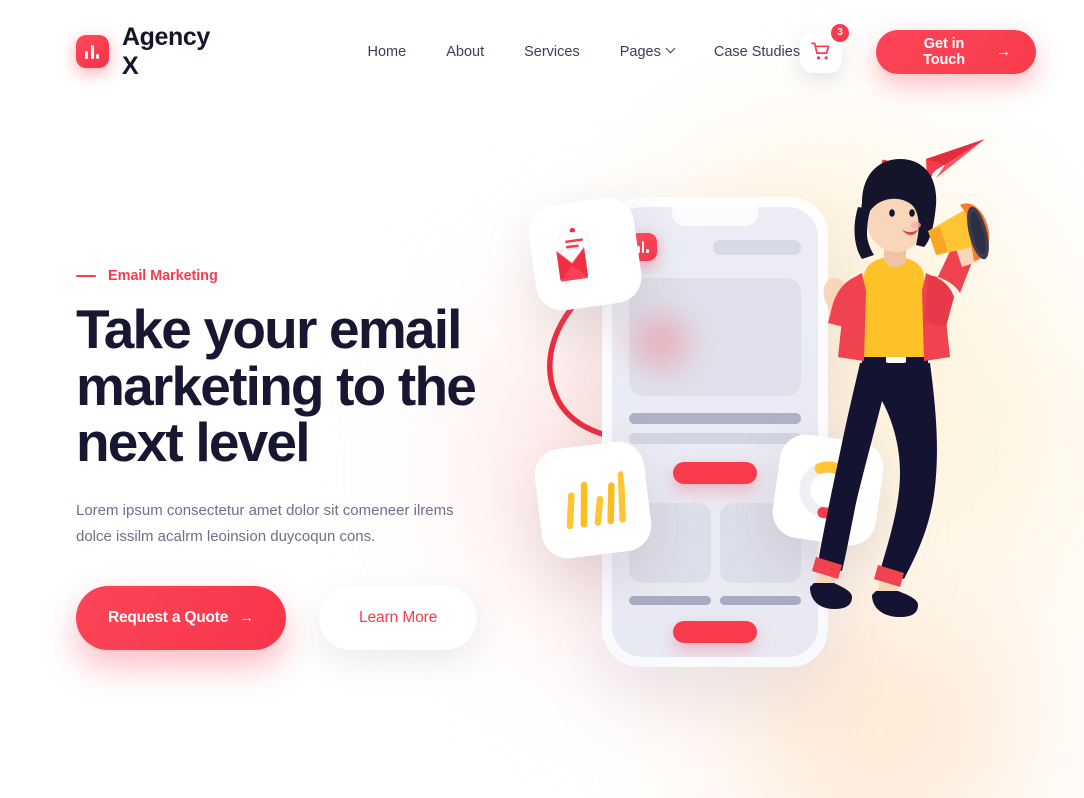 This screenshot has height=798, width=1084. What do you see at coordinates (165, 51) in the screenshot?
I see `brand-name: Agency X` at bounding box center [165, 51].